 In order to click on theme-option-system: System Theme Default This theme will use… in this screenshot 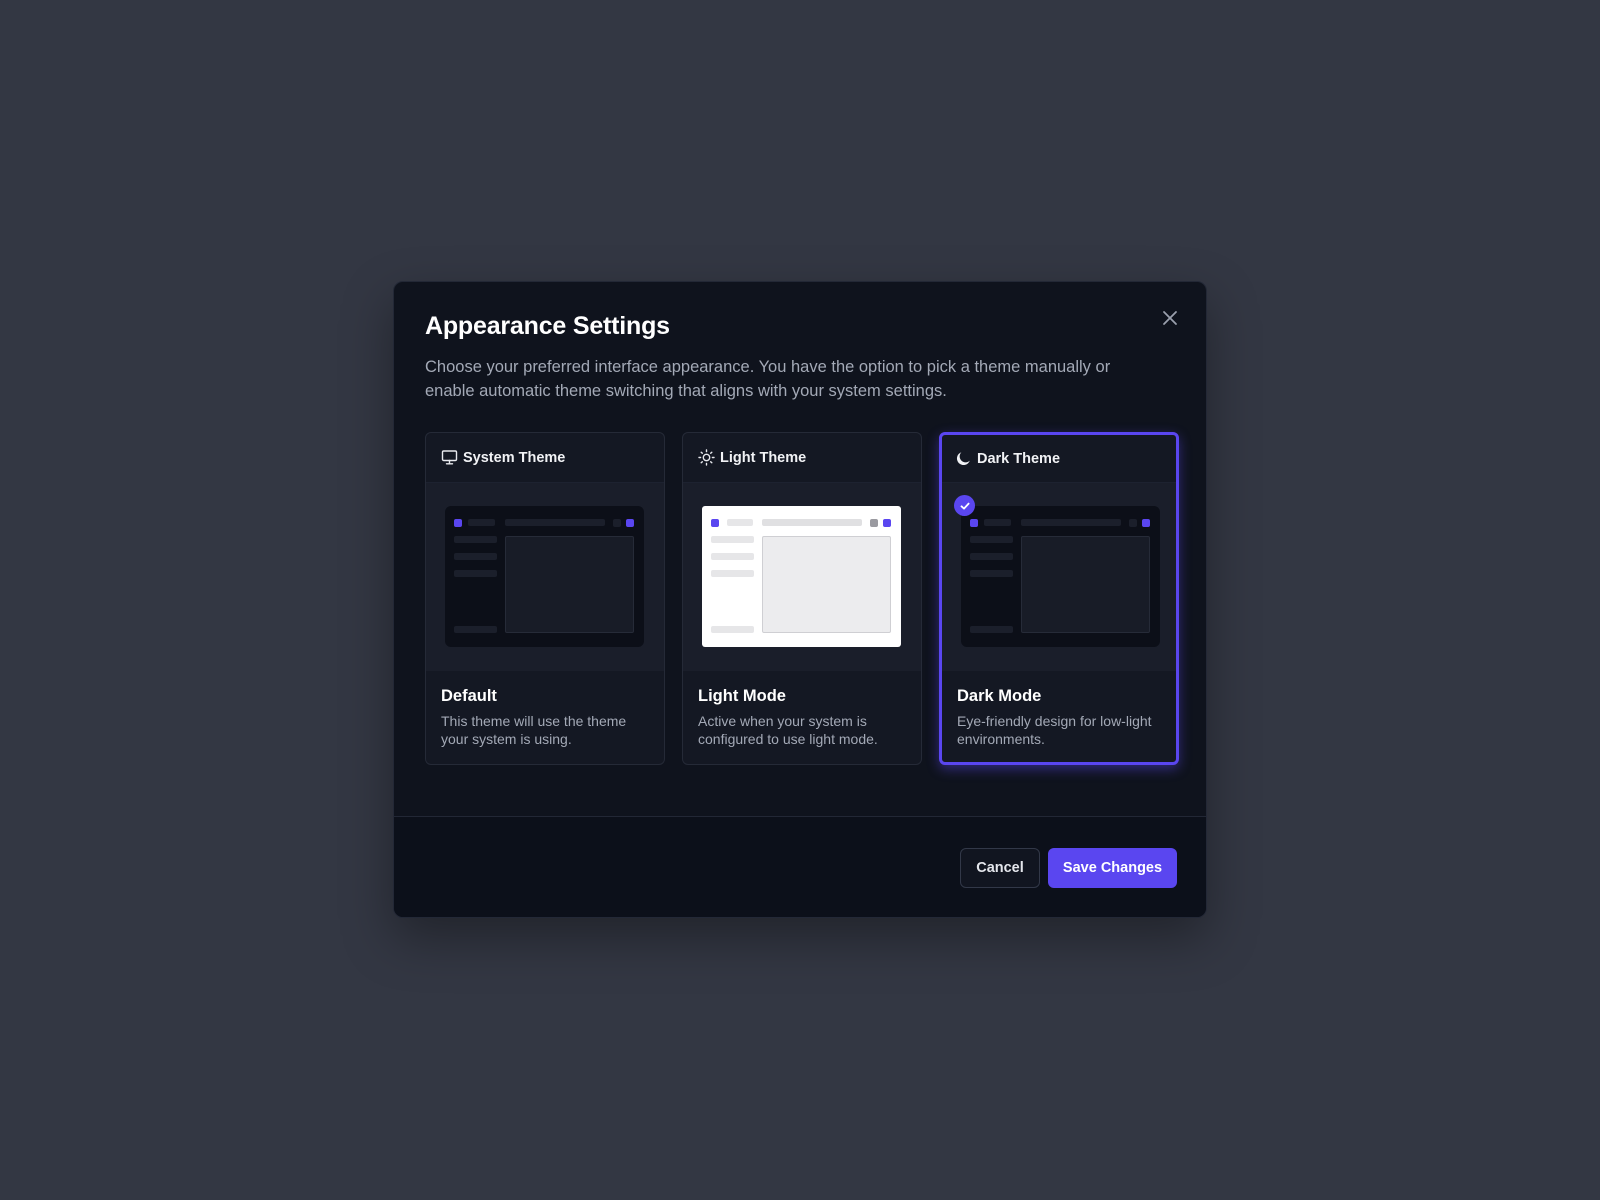, I will do `click(545, 598)`.